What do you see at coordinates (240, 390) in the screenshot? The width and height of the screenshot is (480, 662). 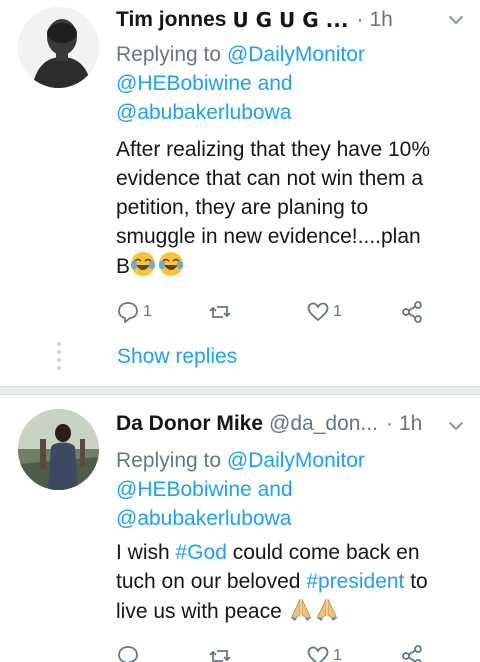 I see `divider` at bounding box center [240, 390].